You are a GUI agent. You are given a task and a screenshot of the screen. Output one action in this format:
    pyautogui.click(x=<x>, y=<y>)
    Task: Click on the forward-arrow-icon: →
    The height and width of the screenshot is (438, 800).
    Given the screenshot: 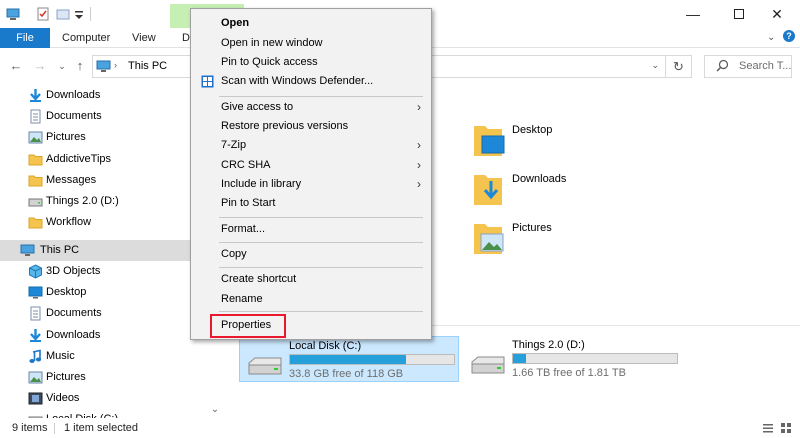 What is the action you would take?
    pyautogui.click(x=40, y=66)
    